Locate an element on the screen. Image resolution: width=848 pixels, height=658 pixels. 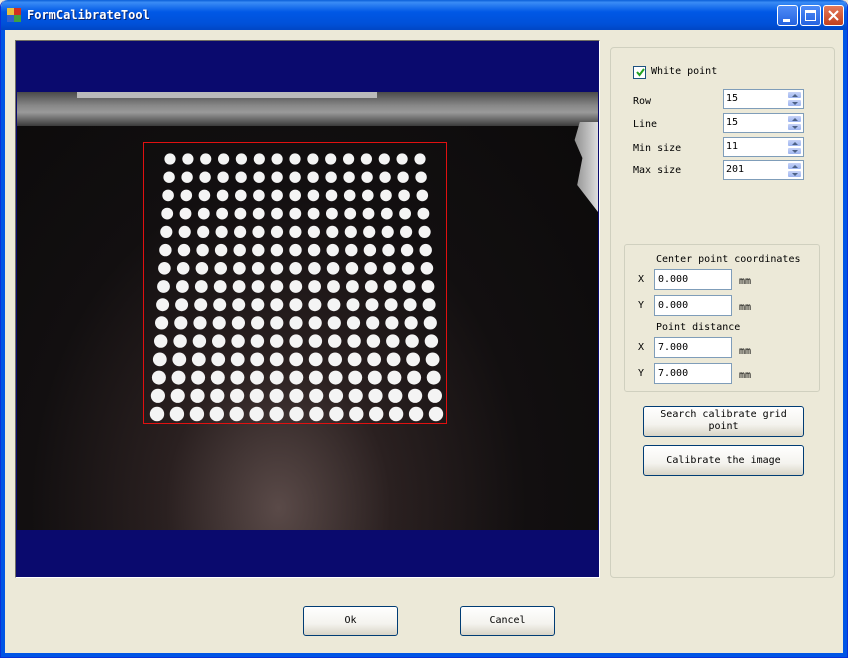
cancel-button: Cancel is located at coordinates (507, 621).